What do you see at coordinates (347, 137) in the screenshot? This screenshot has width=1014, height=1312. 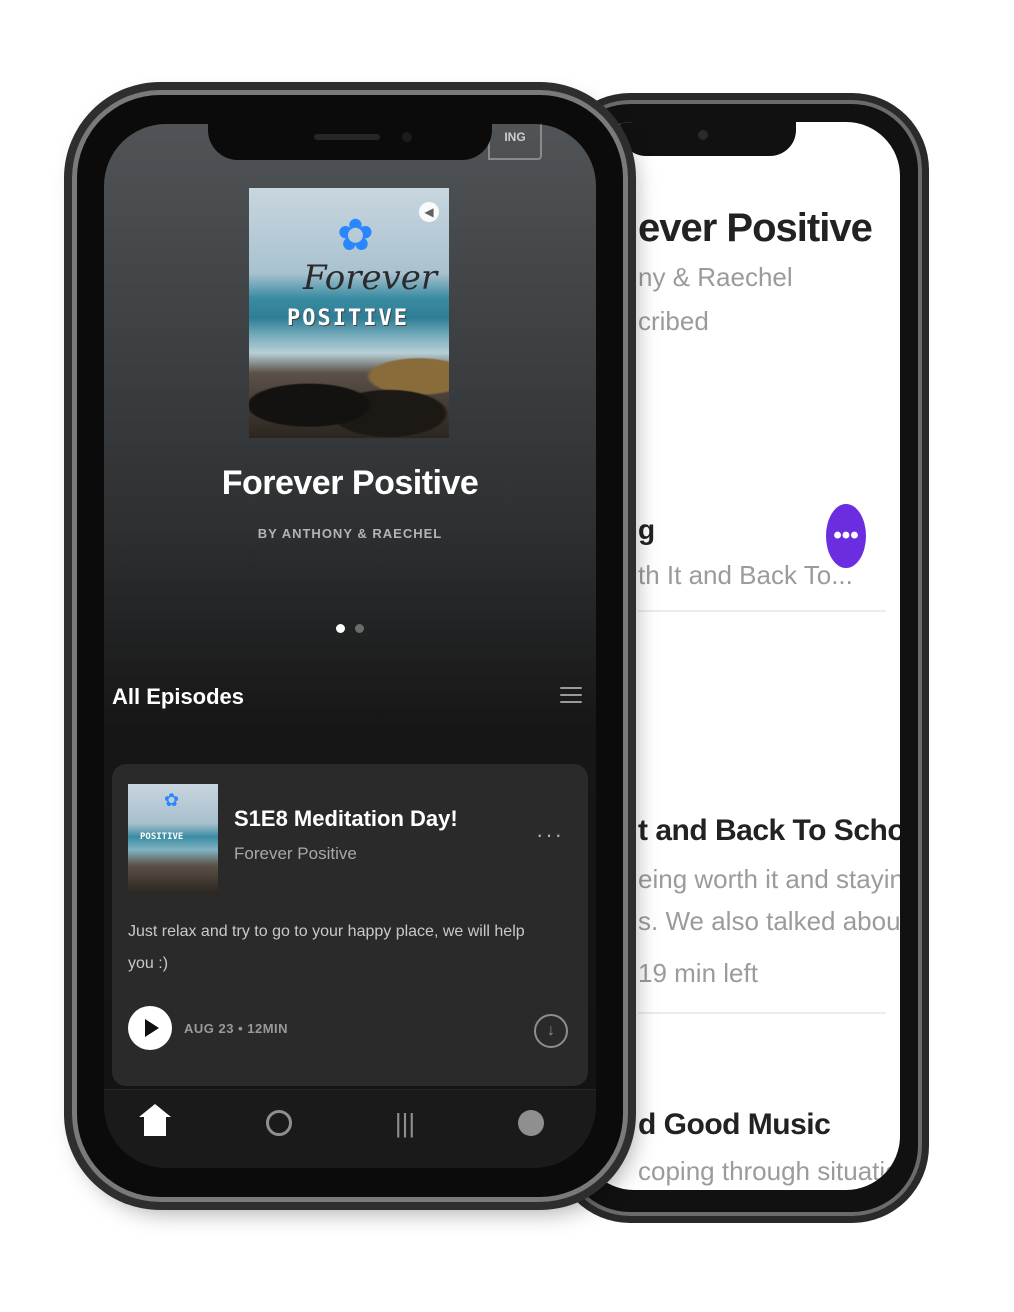 I see `speaker-grille` at bounding box center [347, 137].